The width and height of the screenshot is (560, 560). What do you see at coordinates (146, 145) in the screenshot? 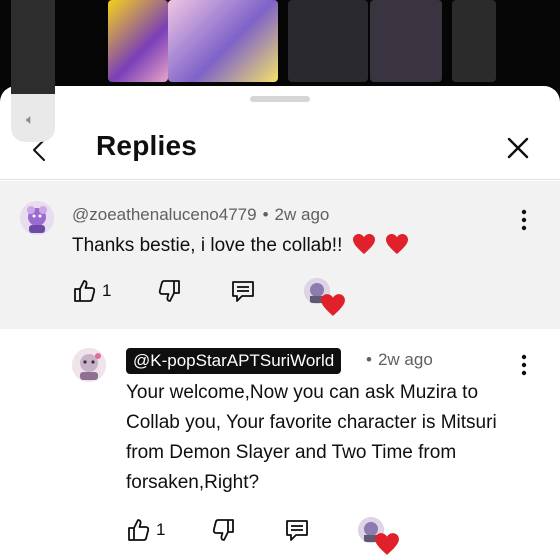
I see `page-title: Replies` at bounding box center [146, 145].